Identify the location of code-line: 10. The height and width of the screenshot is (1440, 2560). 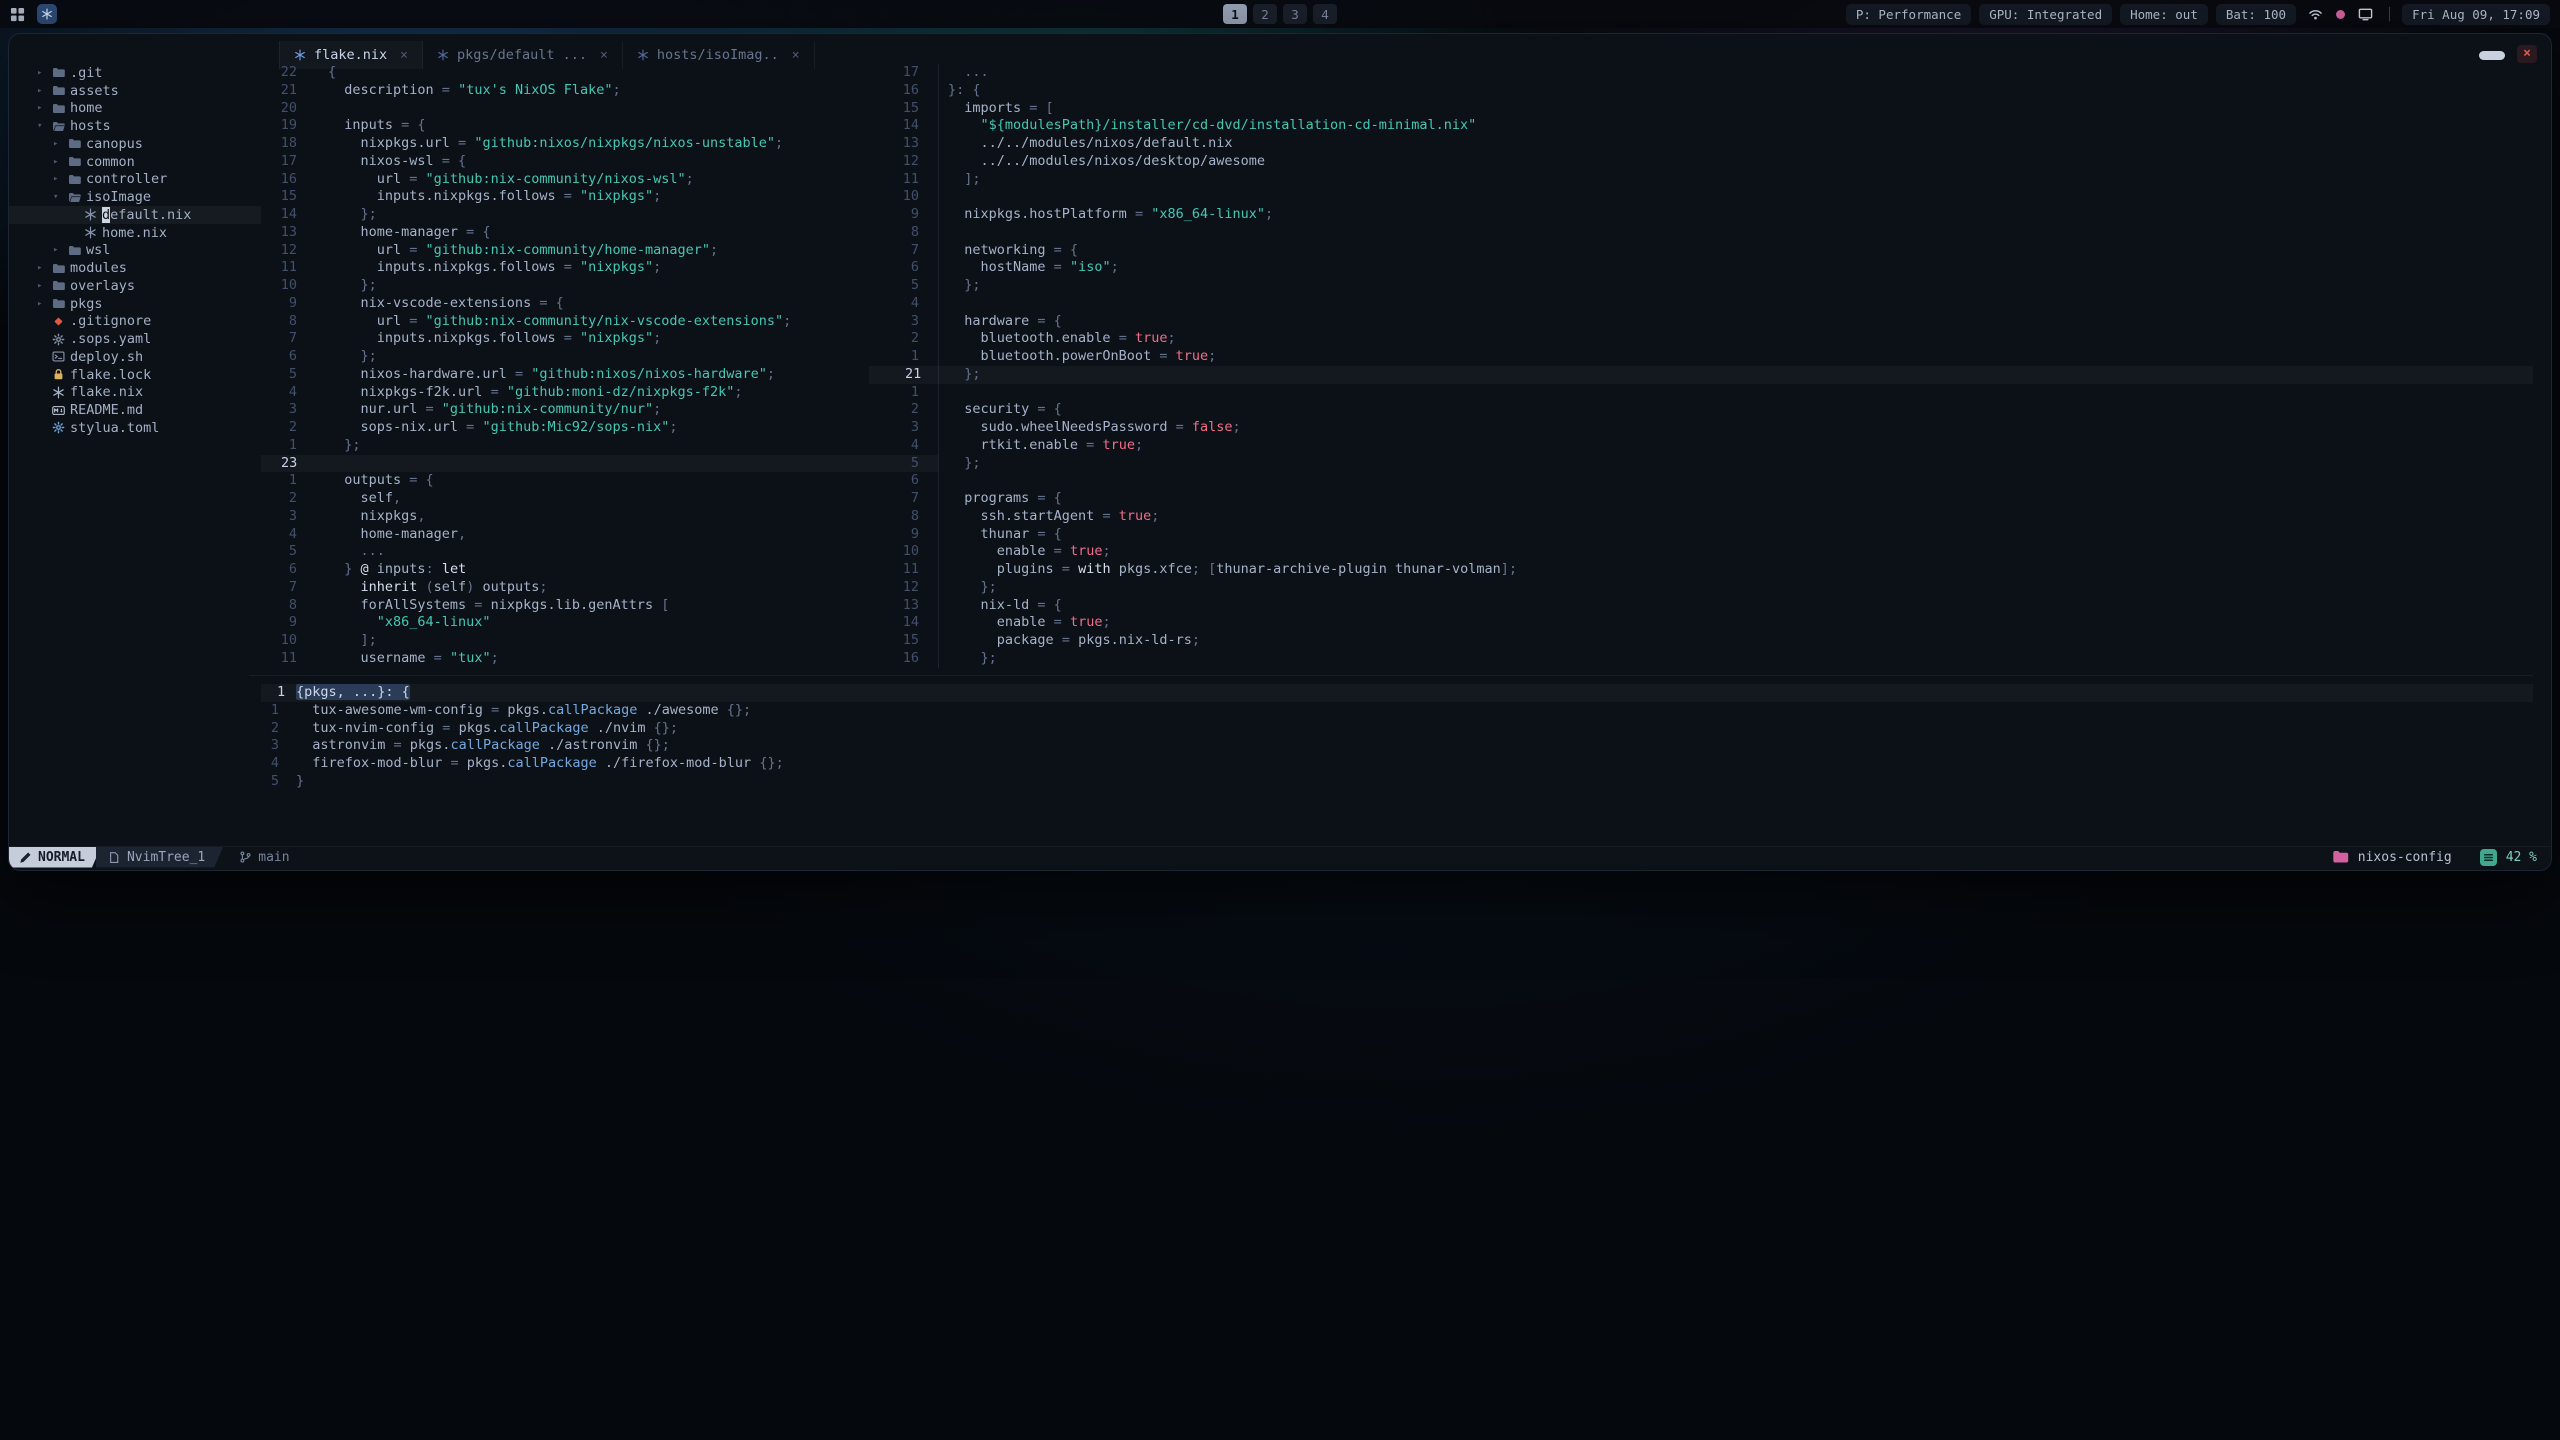
(1701, 197).